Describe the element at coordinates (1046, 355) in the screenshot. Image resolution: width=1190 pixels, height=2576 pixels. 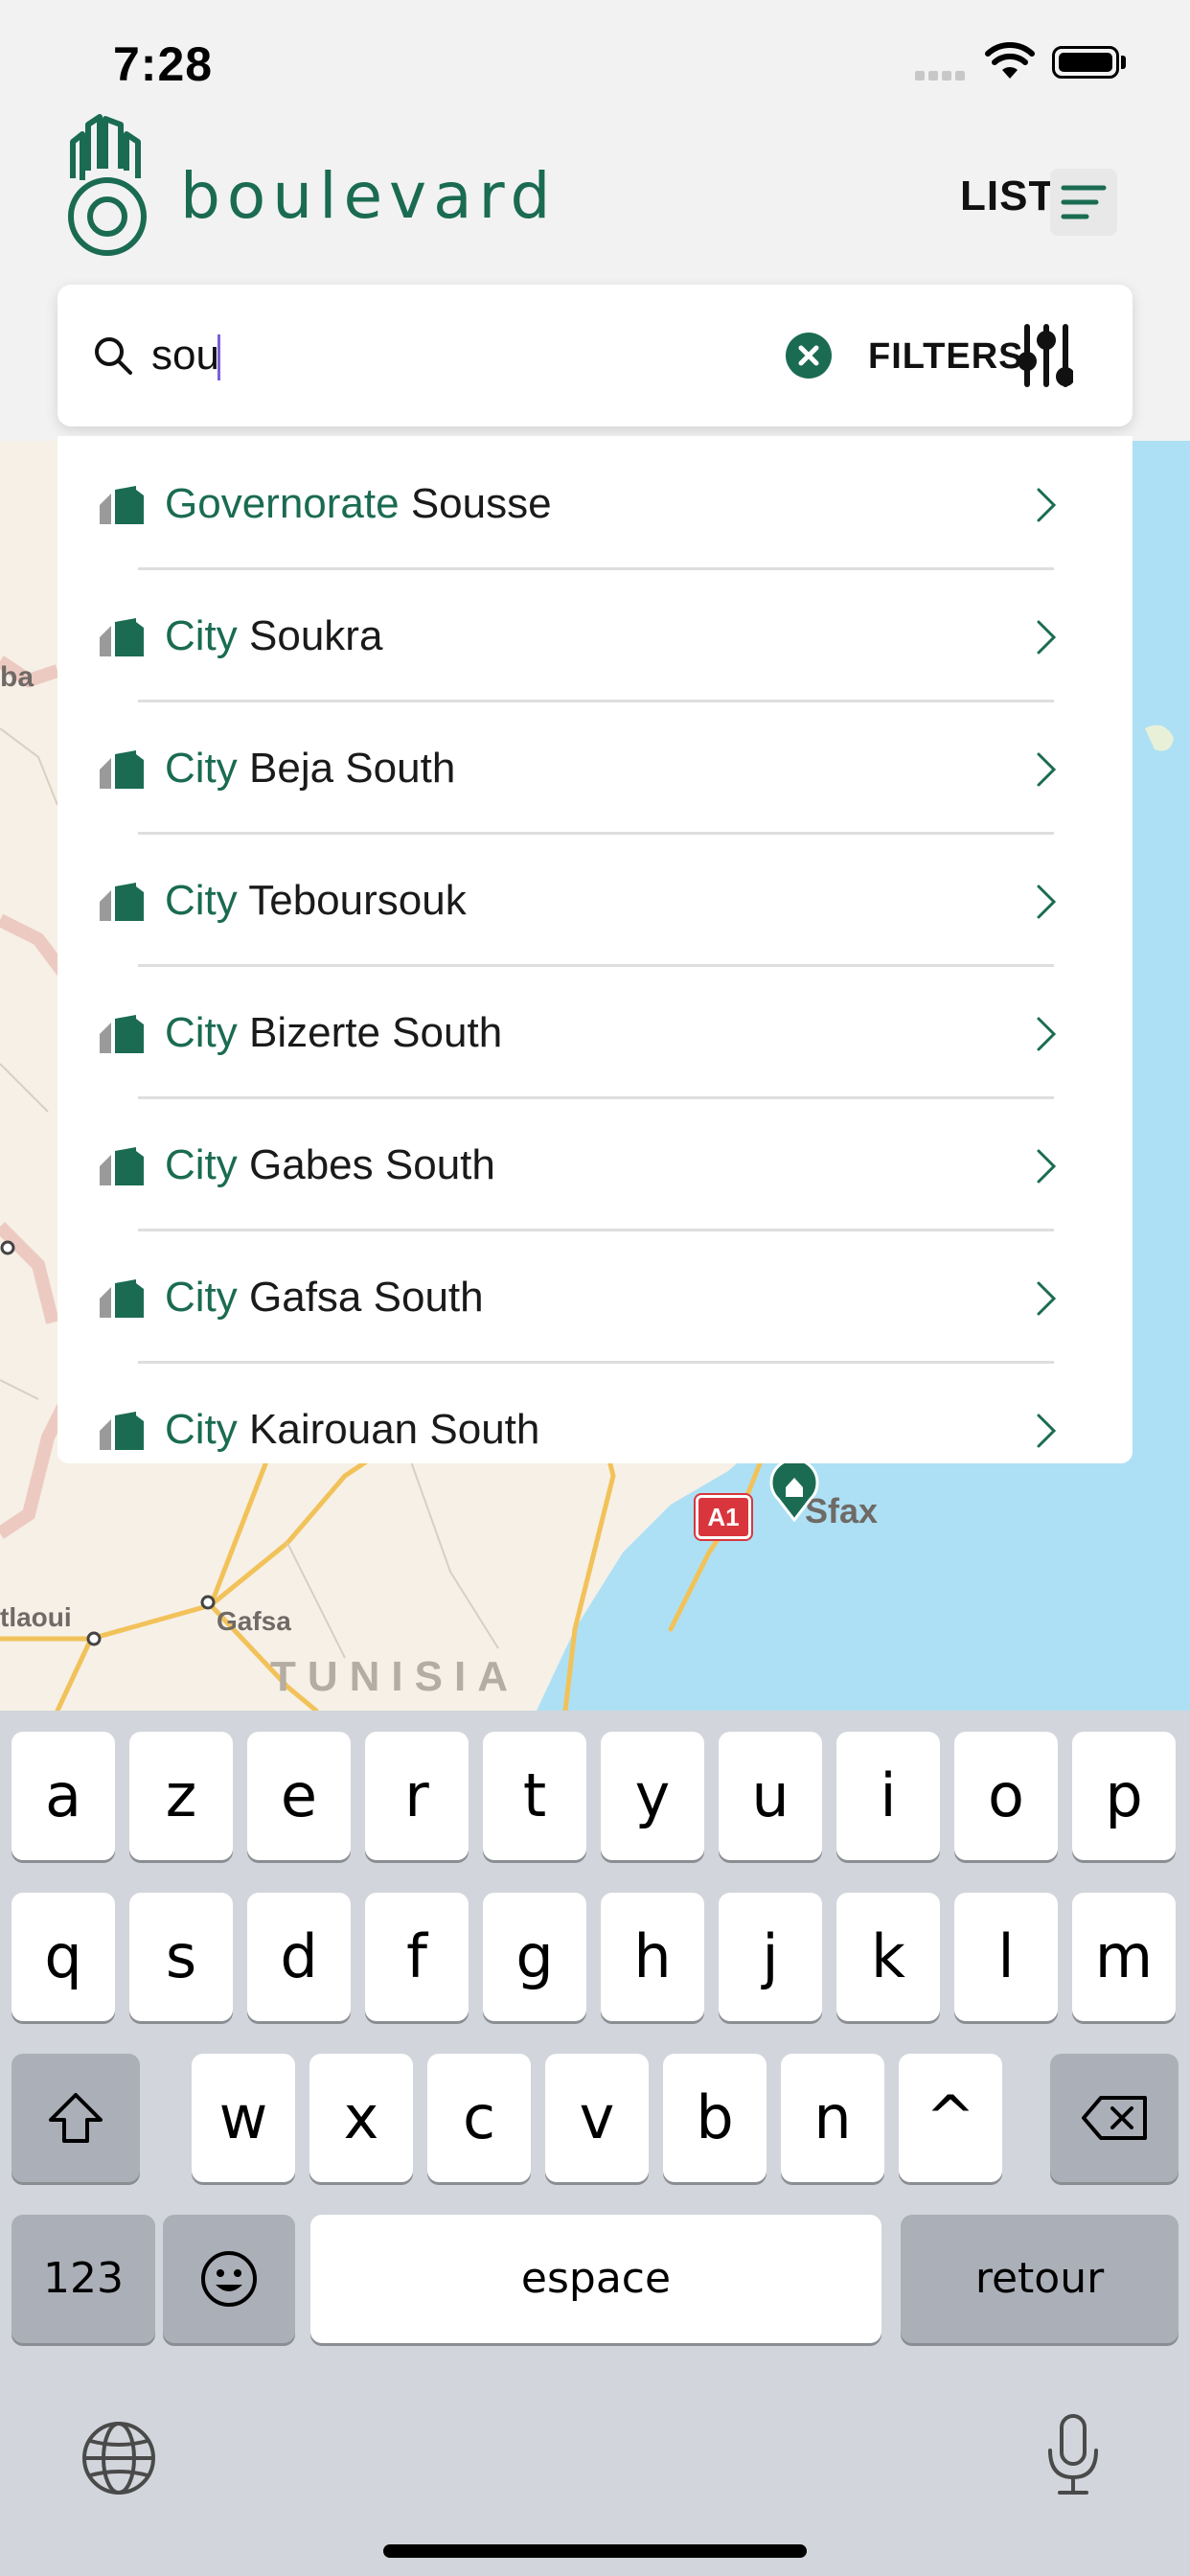
I see `filters-icon` at that location.